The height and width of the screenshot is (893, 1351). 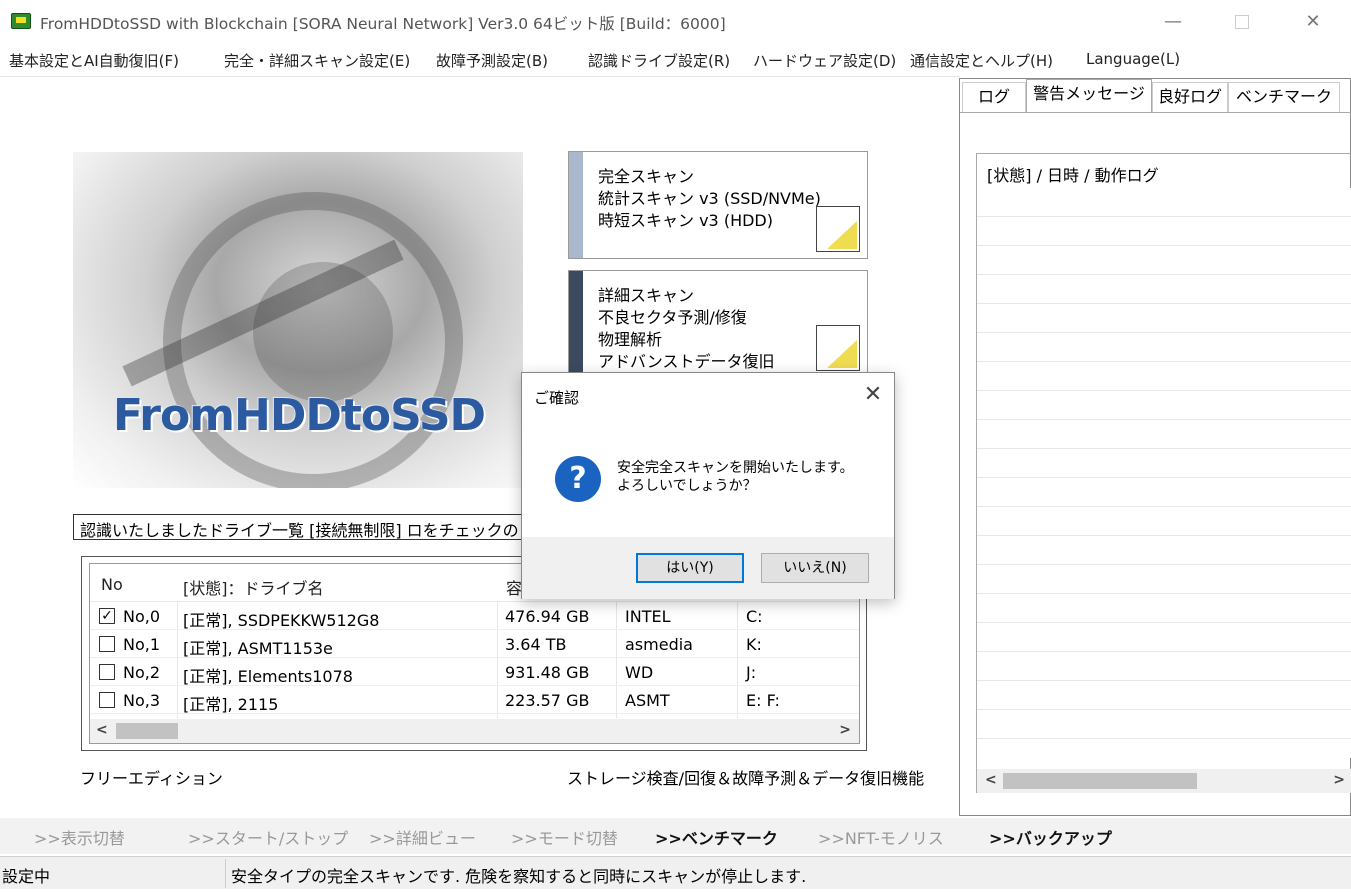 What do you see at coordinates (746, 778) in the screenshot?
I see `feature-label: ストレージ検査/回復＆故障予測＆データ復旧機能` at bounding box center [746, 778].